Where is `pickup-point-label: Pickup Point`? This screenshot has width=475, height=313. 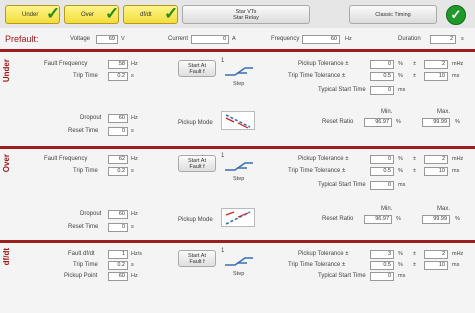 pickup-point-label: Pickup Point is located at coordinates (81, 276).